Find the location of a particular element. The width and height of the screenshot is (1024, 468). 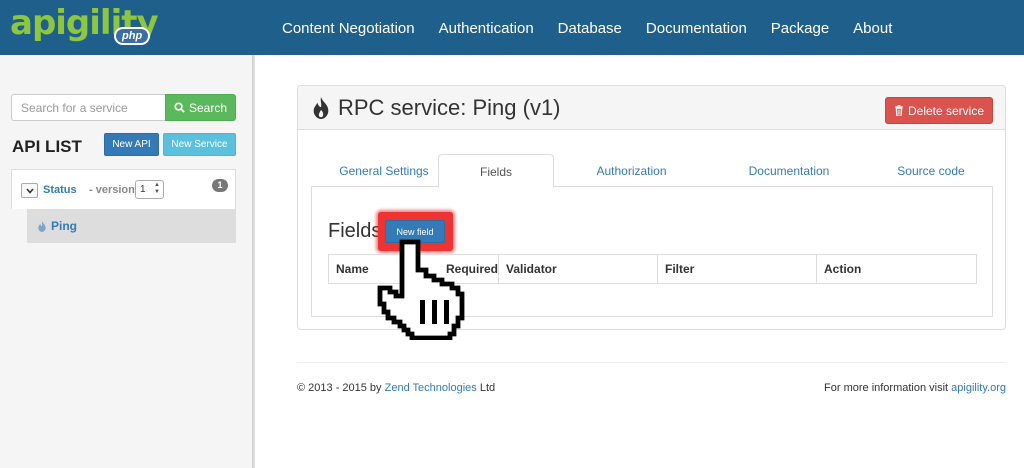

service-count-badge: 1 is located at coordinates (220, 185).